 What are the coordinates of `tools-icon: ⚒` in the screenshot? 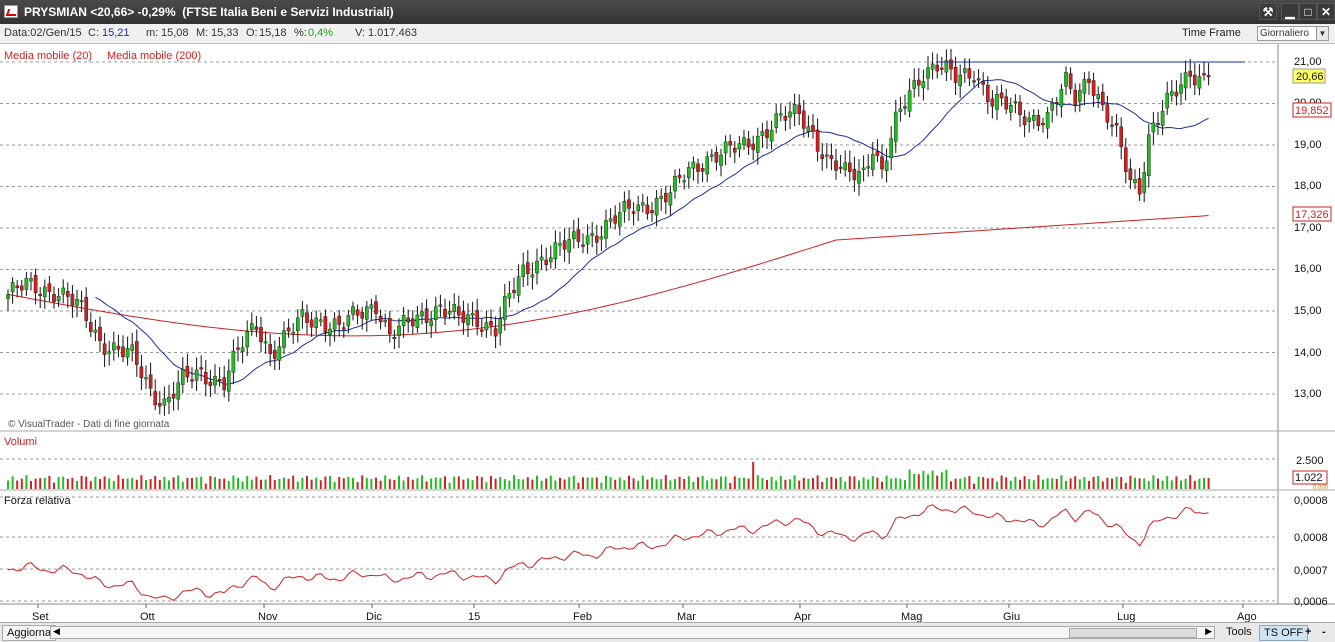 It's located at (1268, 11).